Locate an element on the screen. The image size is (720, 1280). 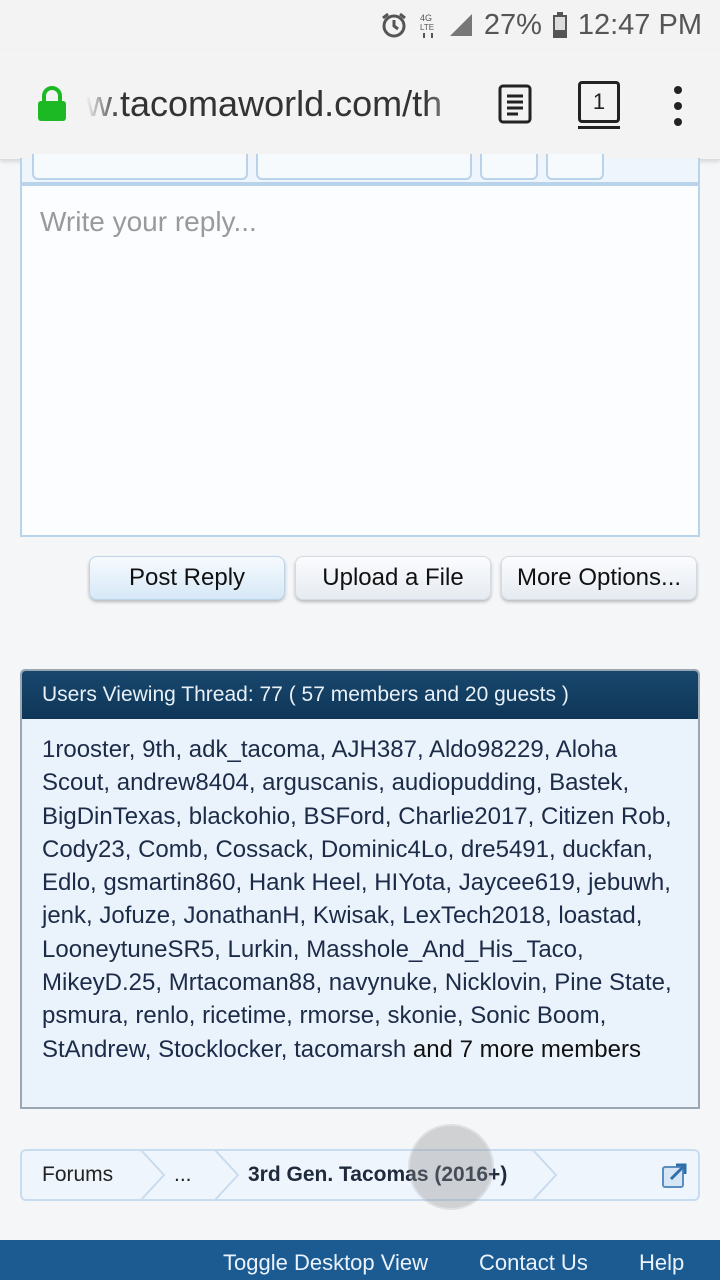
battery-icon is located at coordinates (560, 25).